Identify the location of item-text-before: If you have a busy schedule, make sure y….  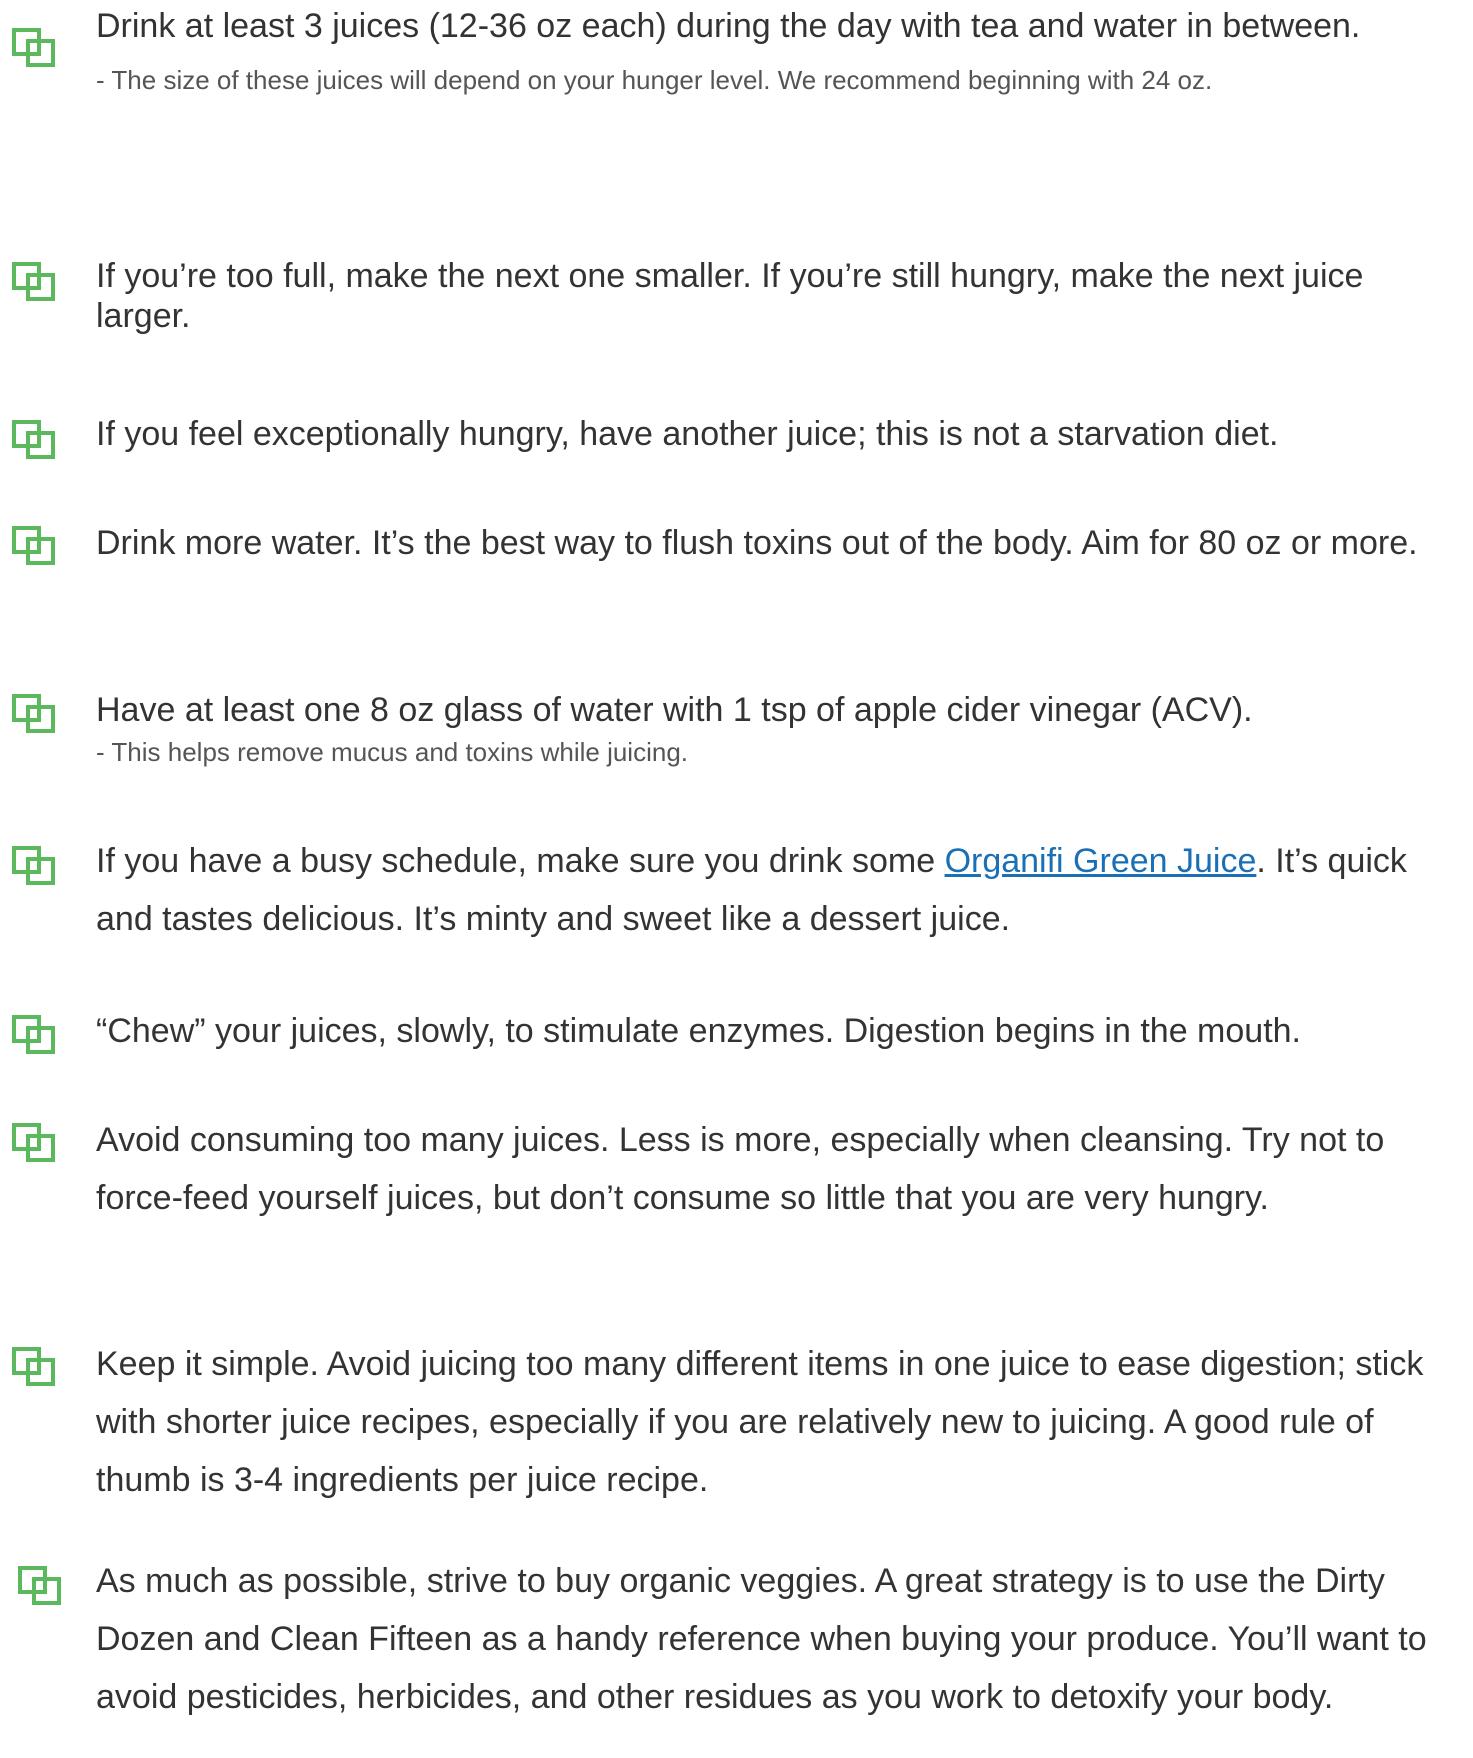
(520, 861).